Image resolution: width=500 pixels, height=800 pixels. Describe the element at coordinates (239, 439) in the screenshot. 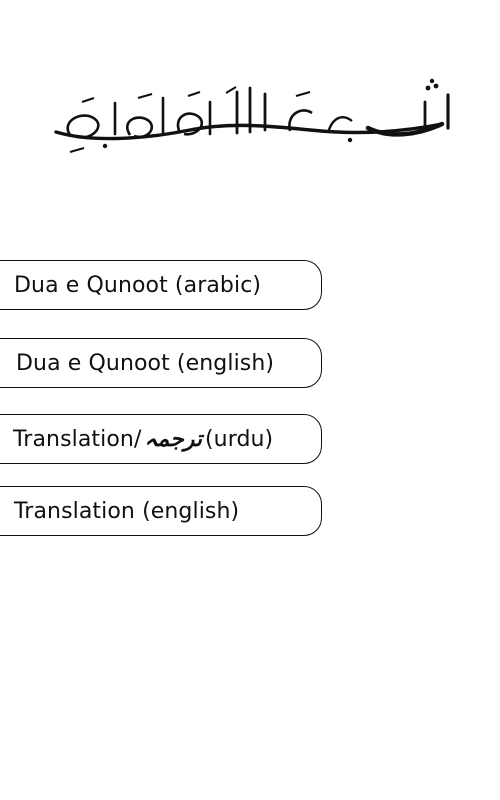

I see `menu-item-label-suffix: (urdu)` at that location.